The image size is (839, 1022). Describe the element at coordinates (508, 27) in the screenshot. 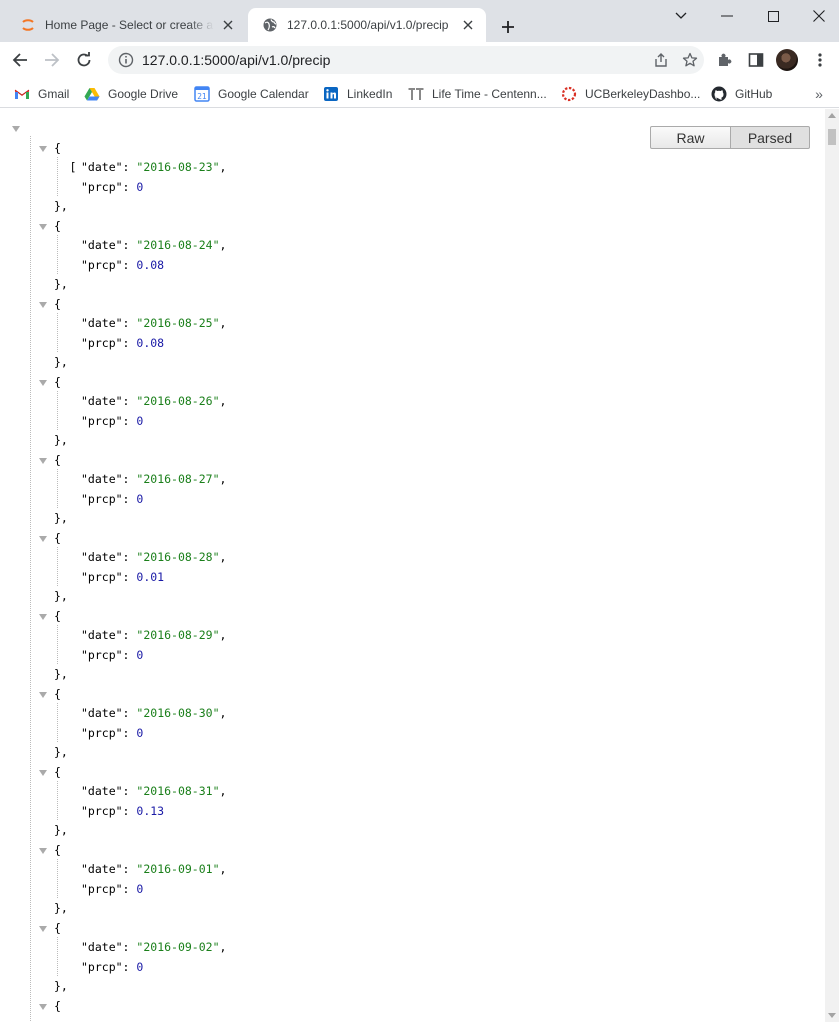

I see `new-tab-button` at that location.